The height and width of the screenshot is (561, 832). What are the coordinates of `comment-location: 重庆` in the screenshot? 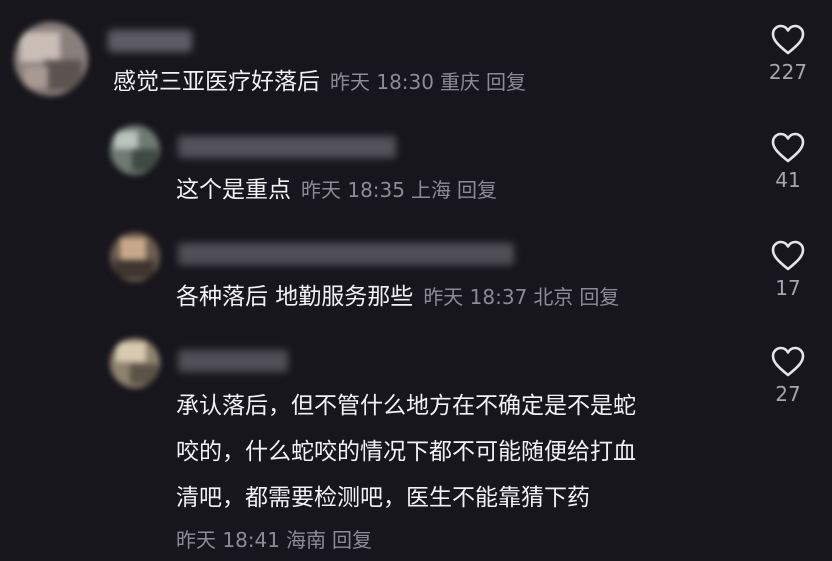 It's located at (460, 82).